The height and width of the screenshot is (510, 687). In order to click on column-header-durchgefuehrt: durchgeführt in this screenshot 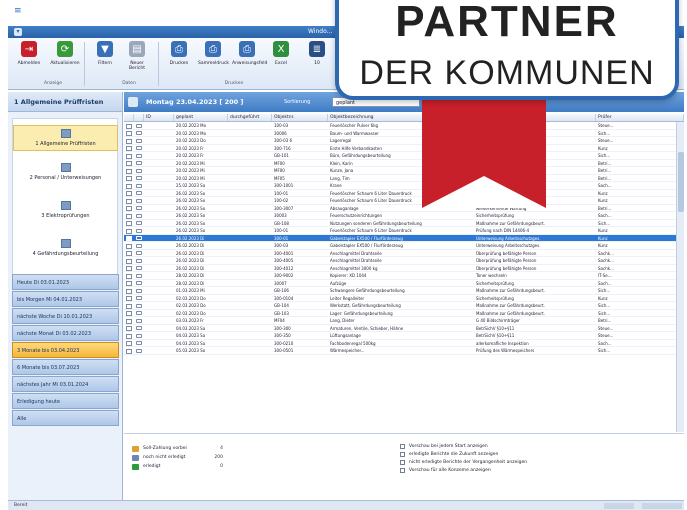, I will do `click(250, 117)`.